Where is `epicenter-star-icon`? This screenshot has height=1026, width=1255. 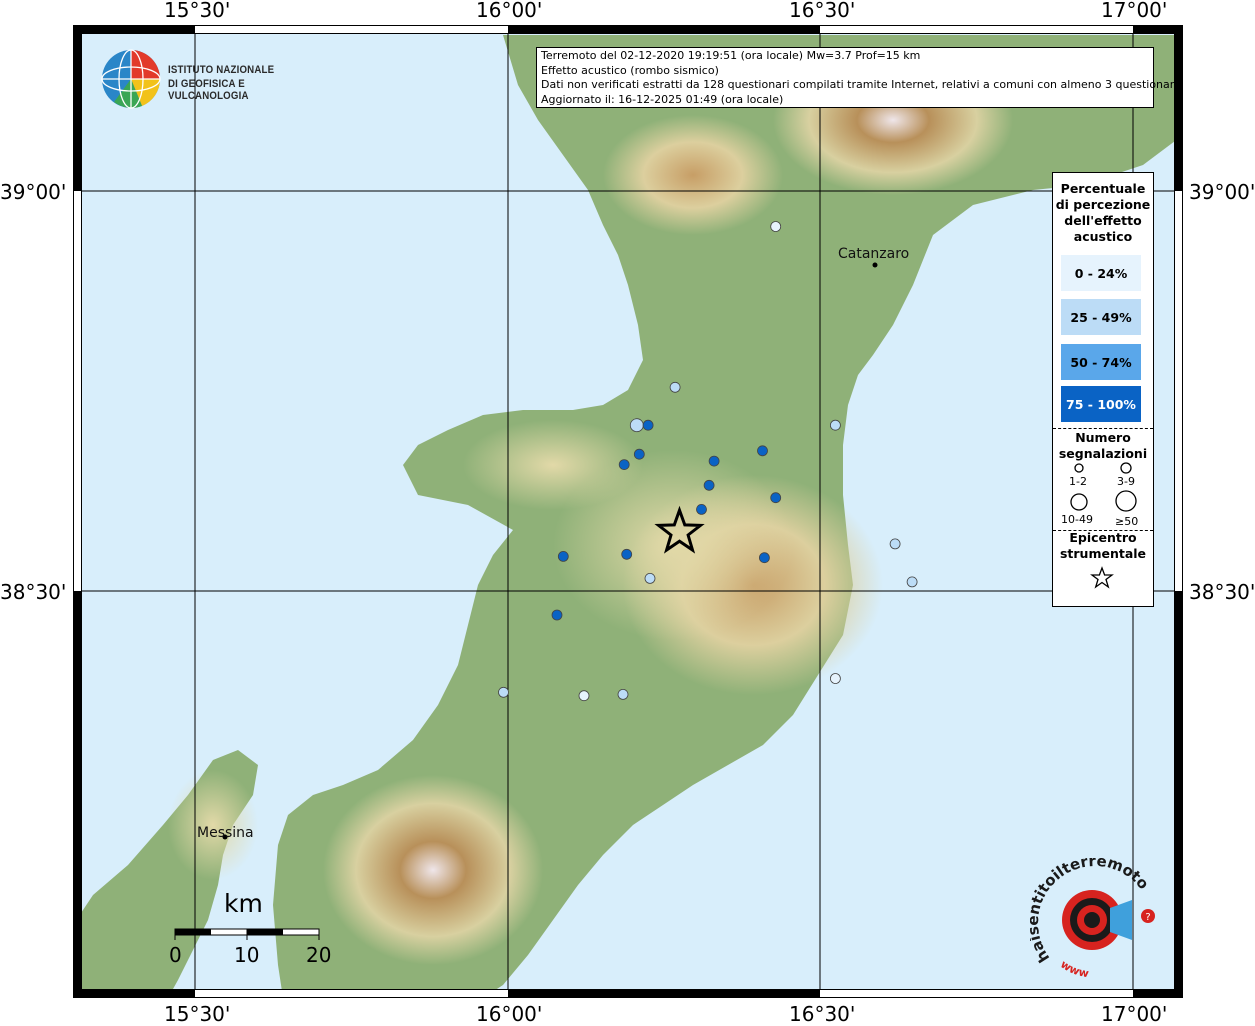
epicenter-star-icon is located at coordinates (1102, 577).